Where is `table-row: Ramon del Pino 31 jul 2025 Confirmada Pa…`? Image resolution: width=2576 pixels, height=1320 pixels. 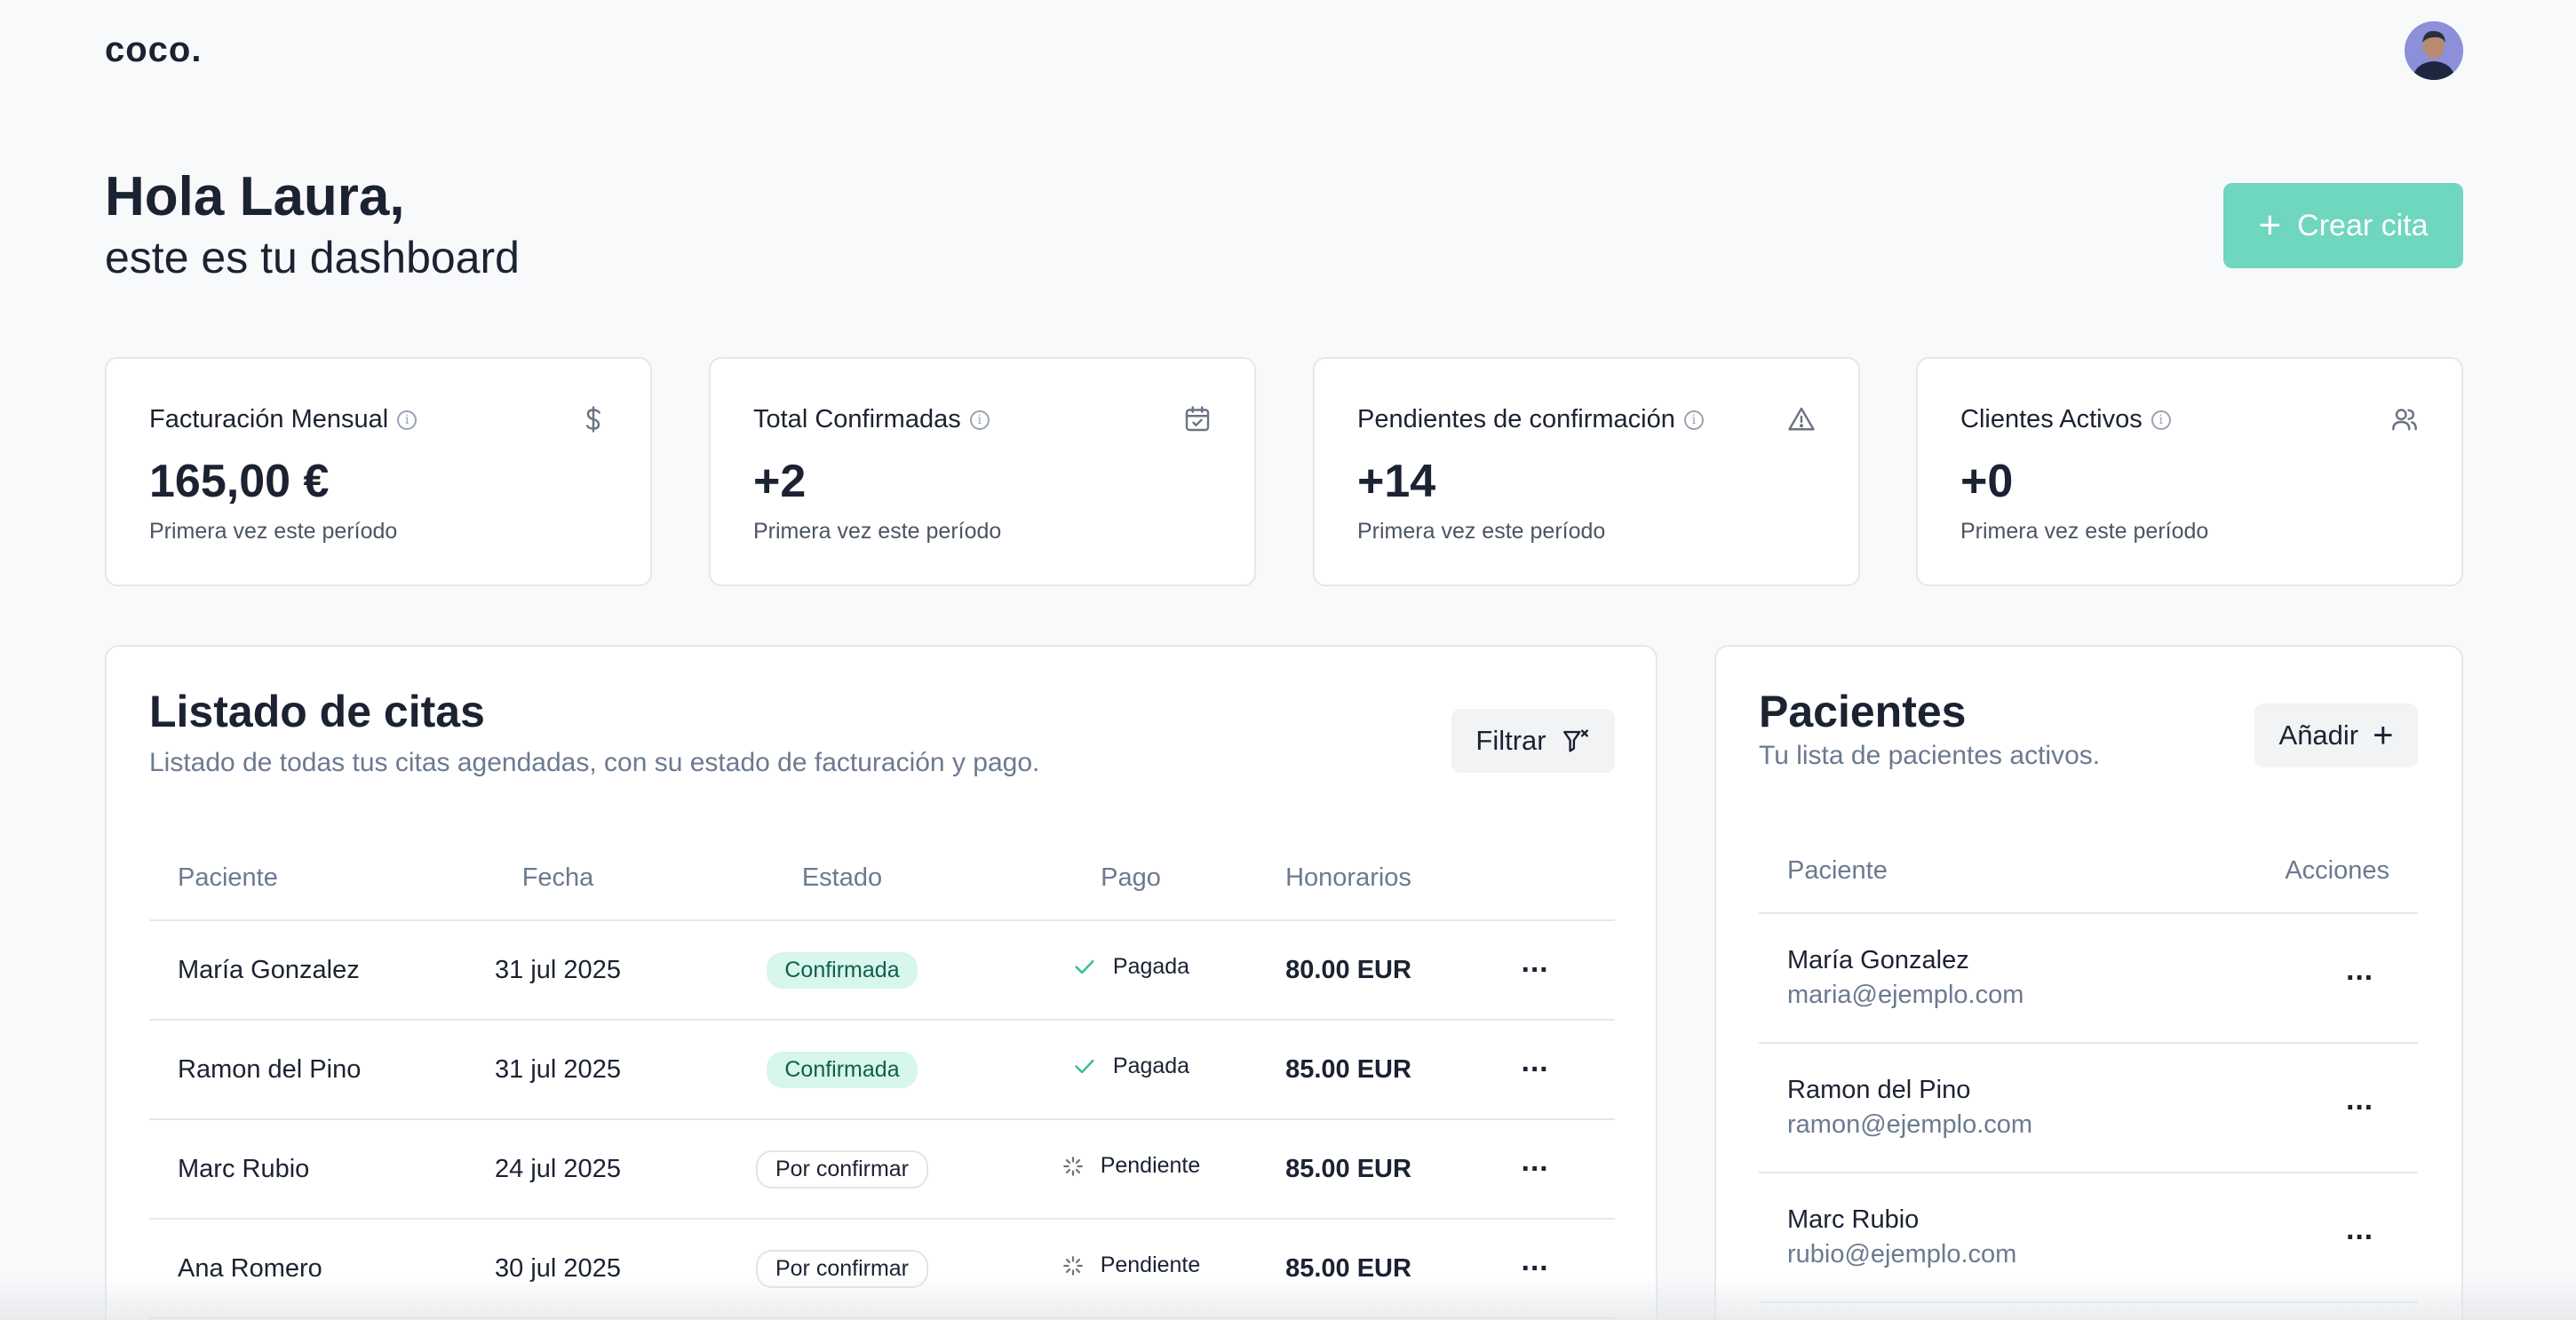
table-row: Ramon del Pino 31 jul 2025 Confirmada Pa… is located at coordinates (882, 1070).